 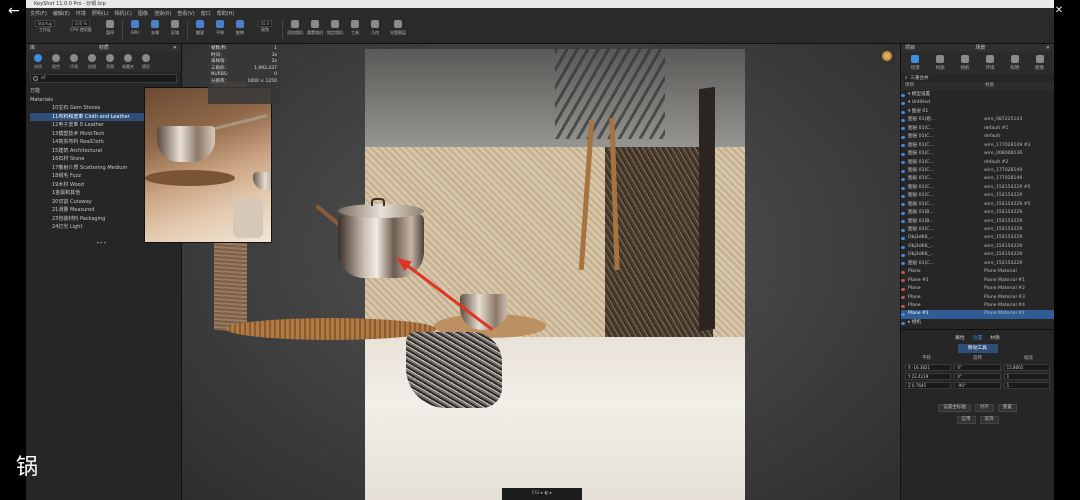 What do you see at coordinates (984, 408) in the screenshot?
I see `align-button: 对齐` at bounding box center [984, 408].